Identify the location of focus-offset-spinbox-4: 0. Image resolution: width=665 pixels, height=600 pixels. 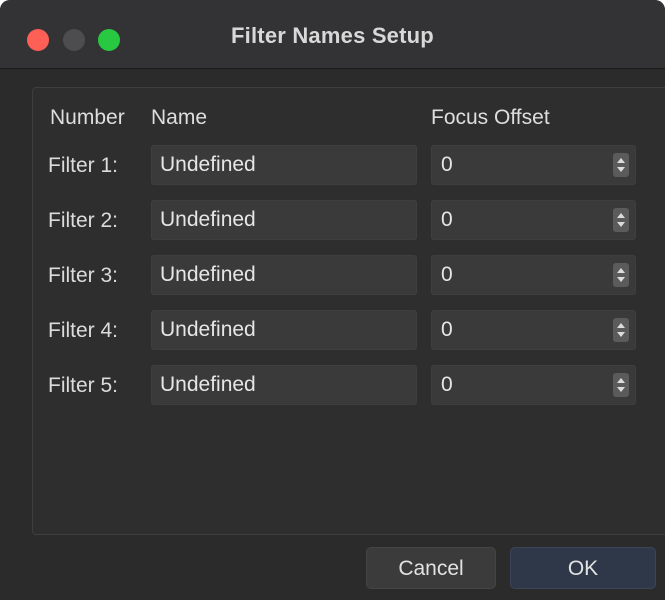
(533, 330).